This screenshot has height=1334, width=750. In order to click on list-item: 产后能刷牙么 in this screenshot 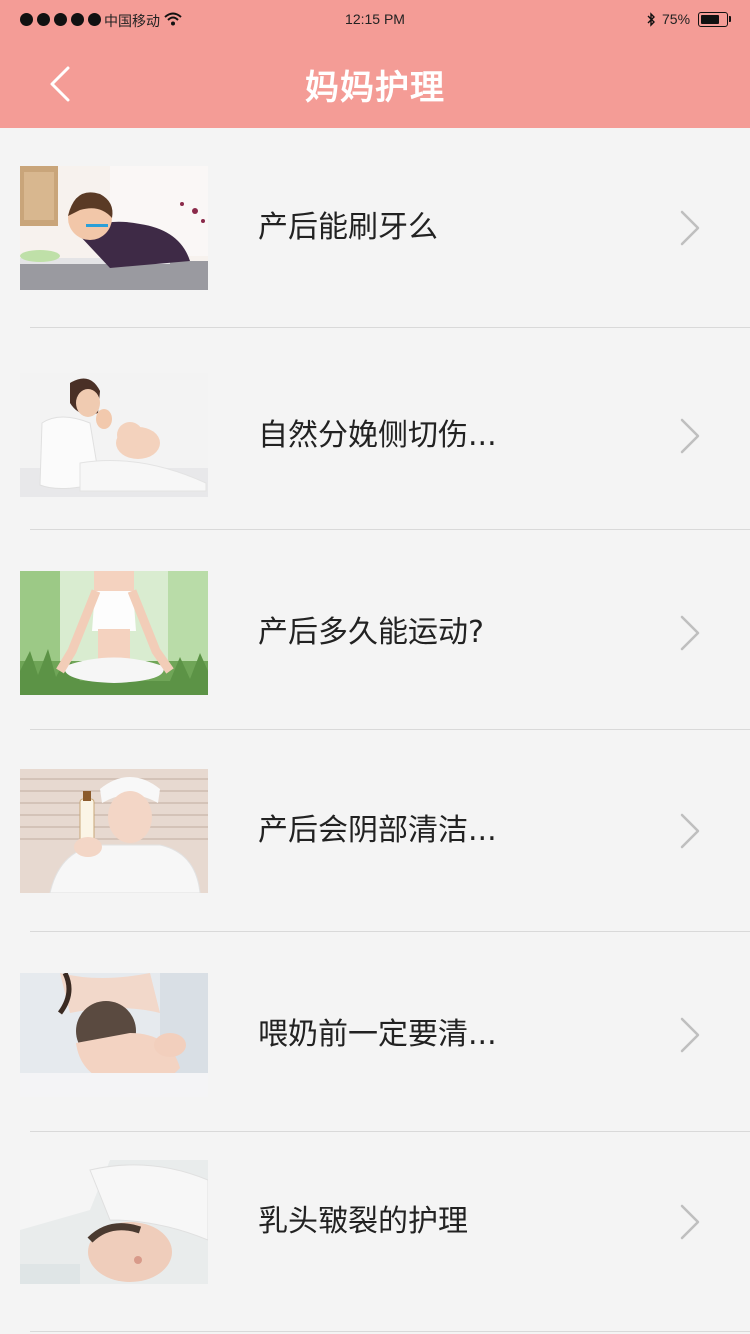, I will do `click(375, 228)`.